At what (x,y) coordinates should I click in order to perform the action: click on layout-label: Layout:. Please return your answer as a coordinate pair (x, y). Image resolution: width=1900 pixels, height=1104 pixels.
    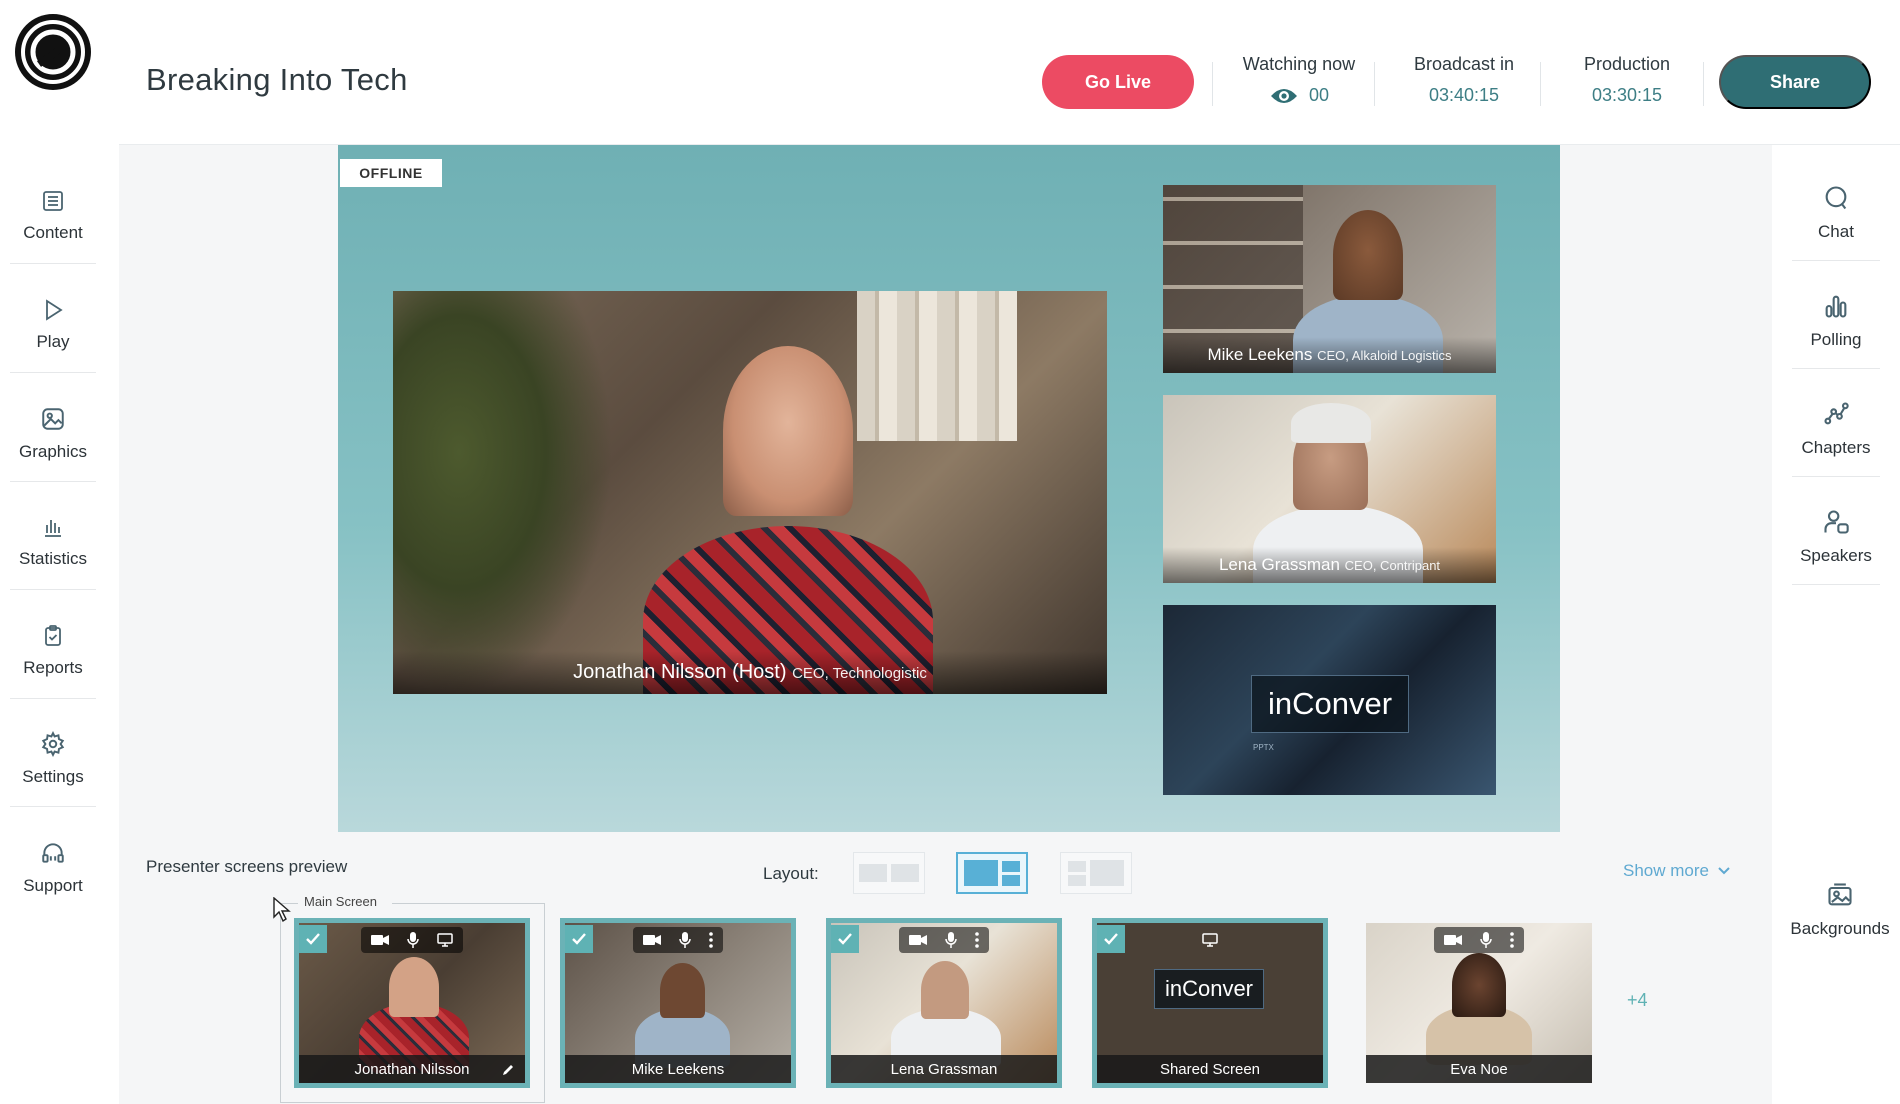
    Looking at the image, I should click on (791, 873).